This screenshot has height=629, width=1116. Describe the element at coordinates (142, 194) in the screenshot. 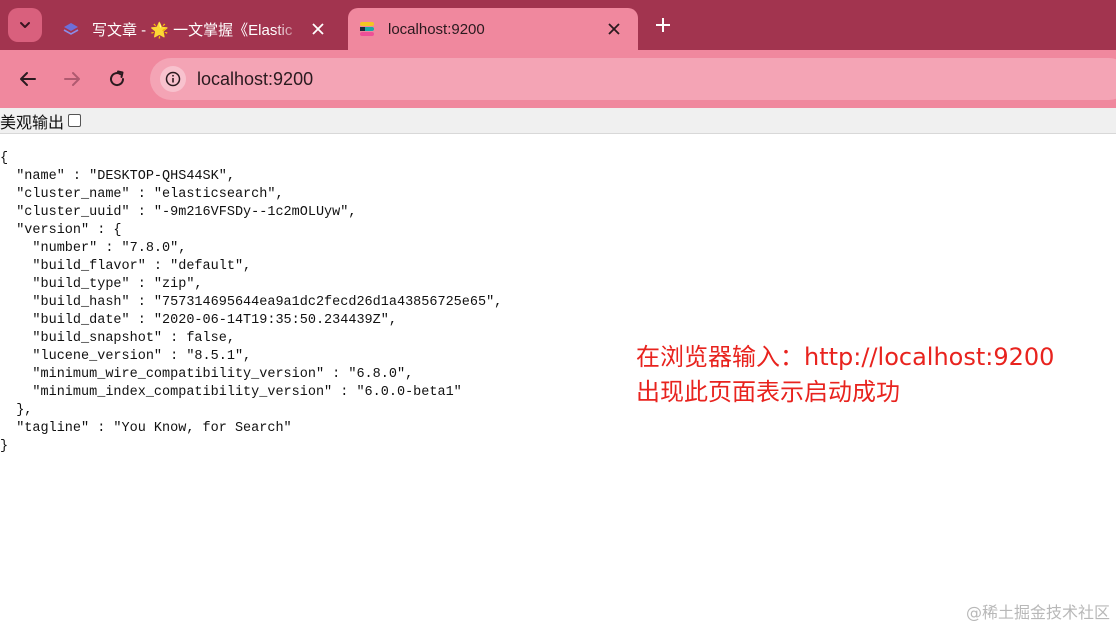

I see `json-line: "cluster_name" : "elasticsearch",` at that location.